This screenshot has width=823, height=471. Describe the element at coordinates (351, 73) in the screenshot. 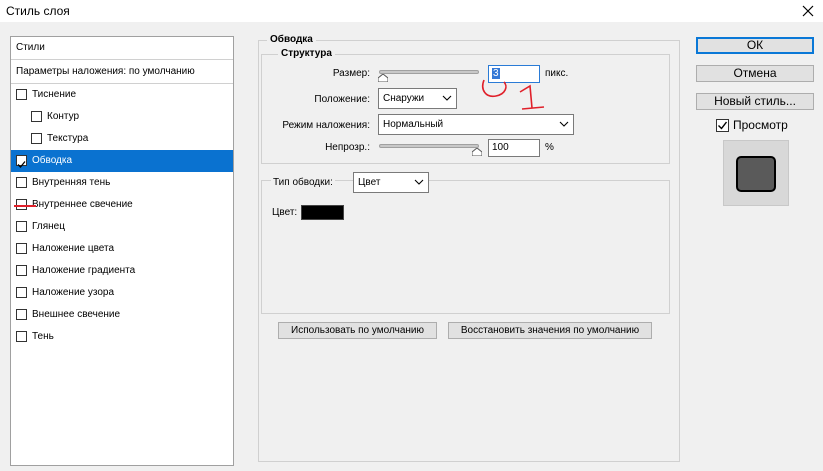

I see `size-label: Размер:` at that location.